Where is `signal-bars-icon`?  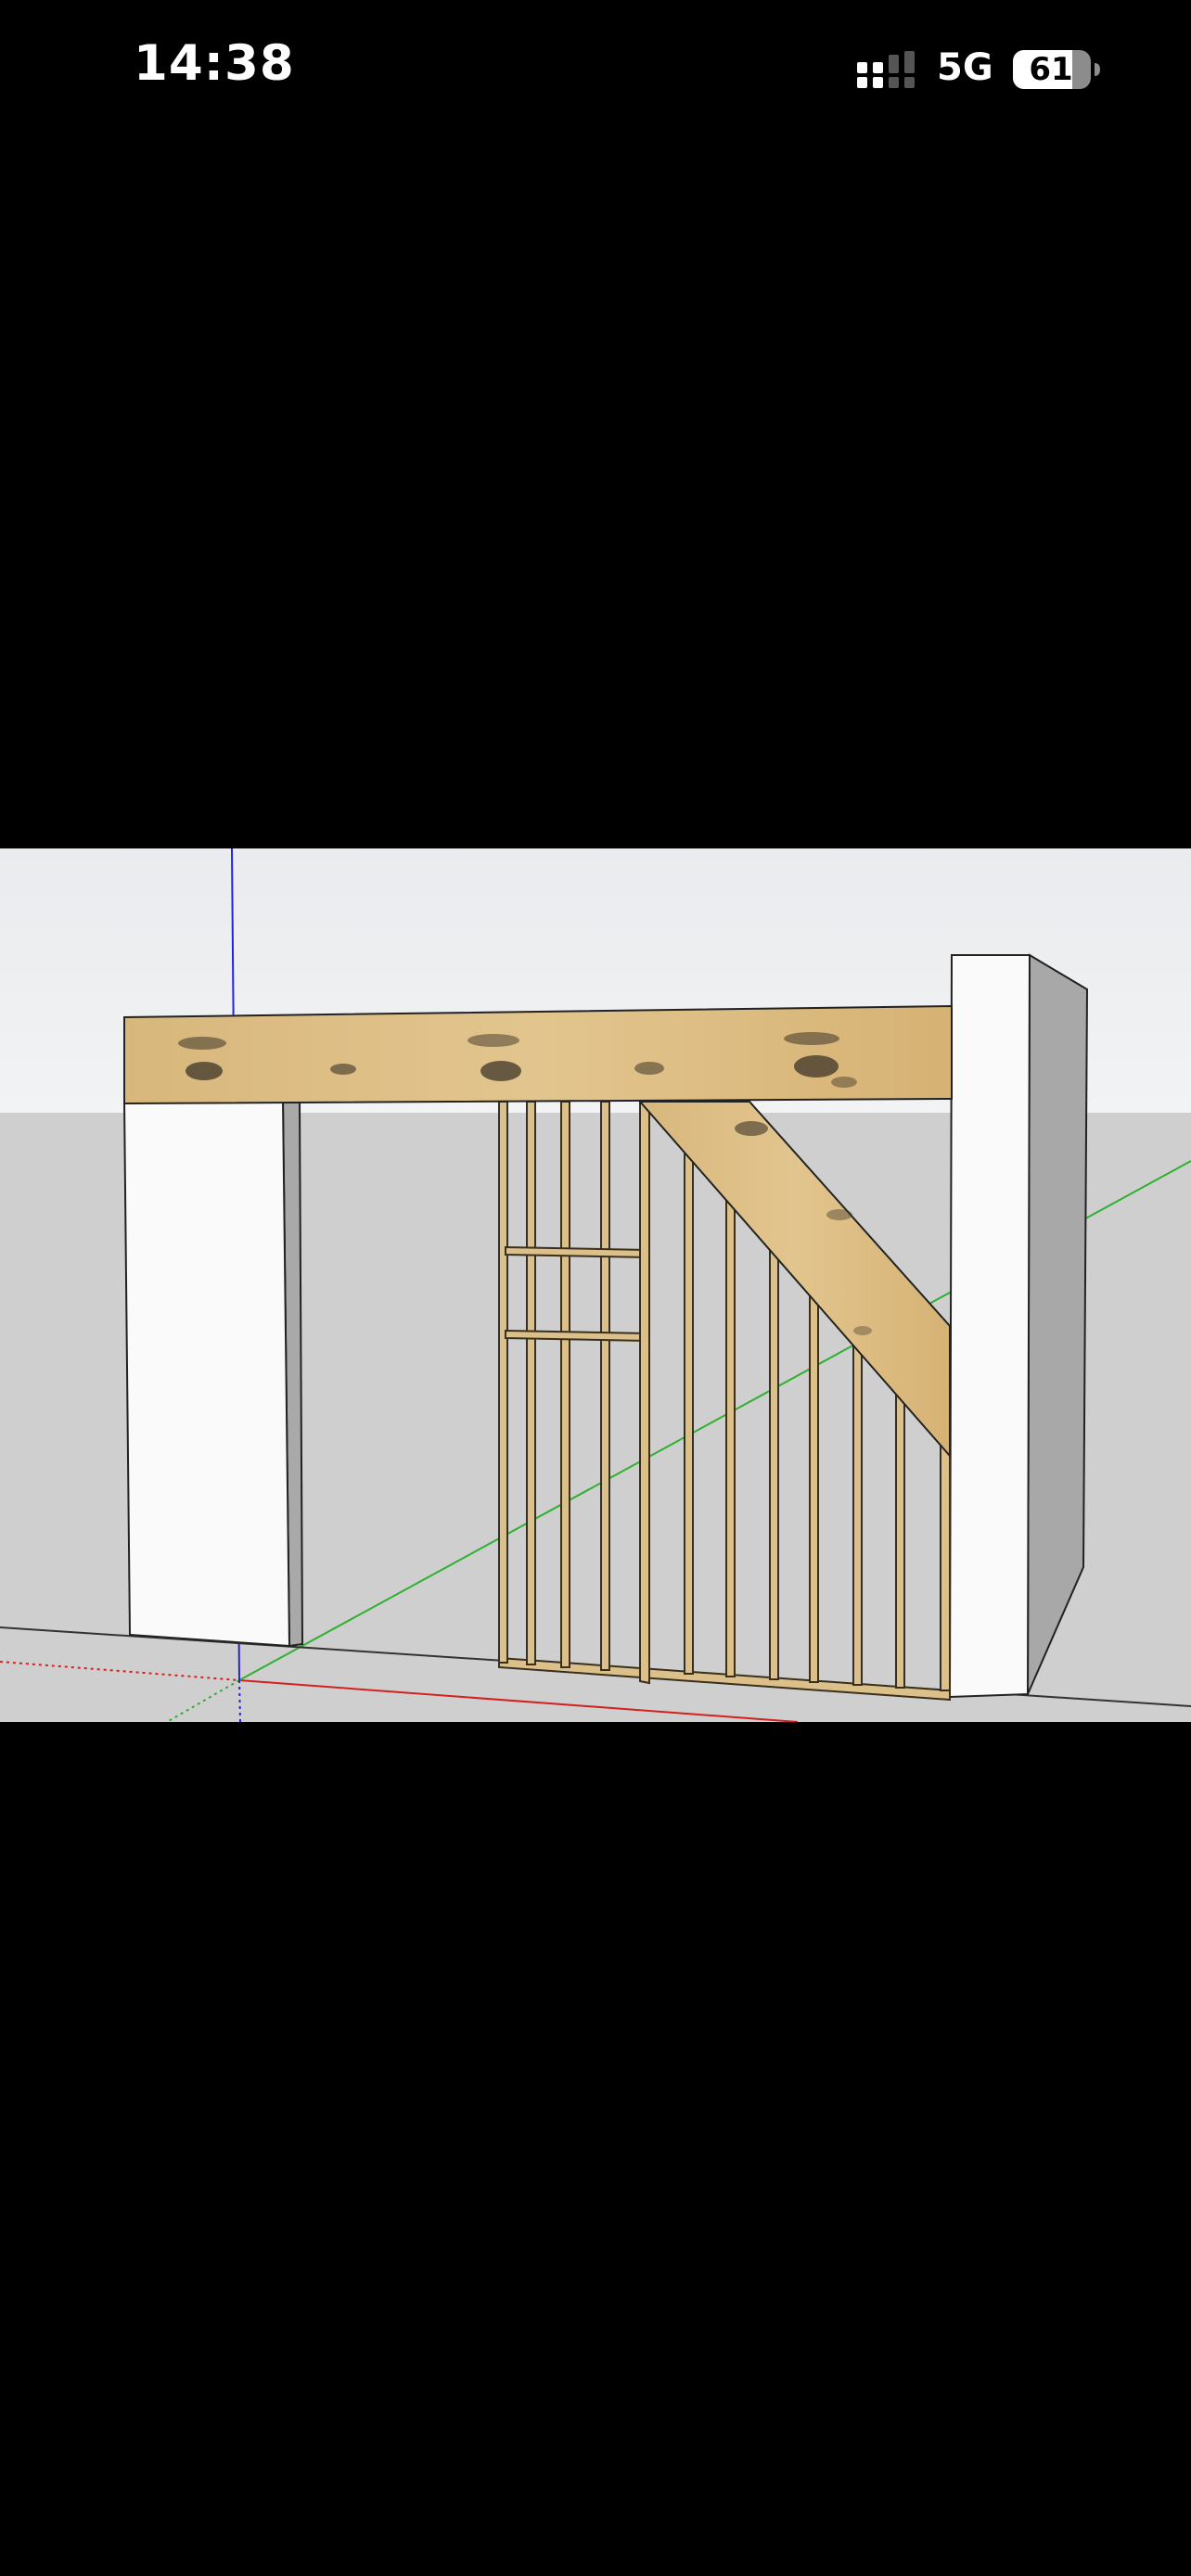
signal-bars-icon is located at coordinates (886, 69).